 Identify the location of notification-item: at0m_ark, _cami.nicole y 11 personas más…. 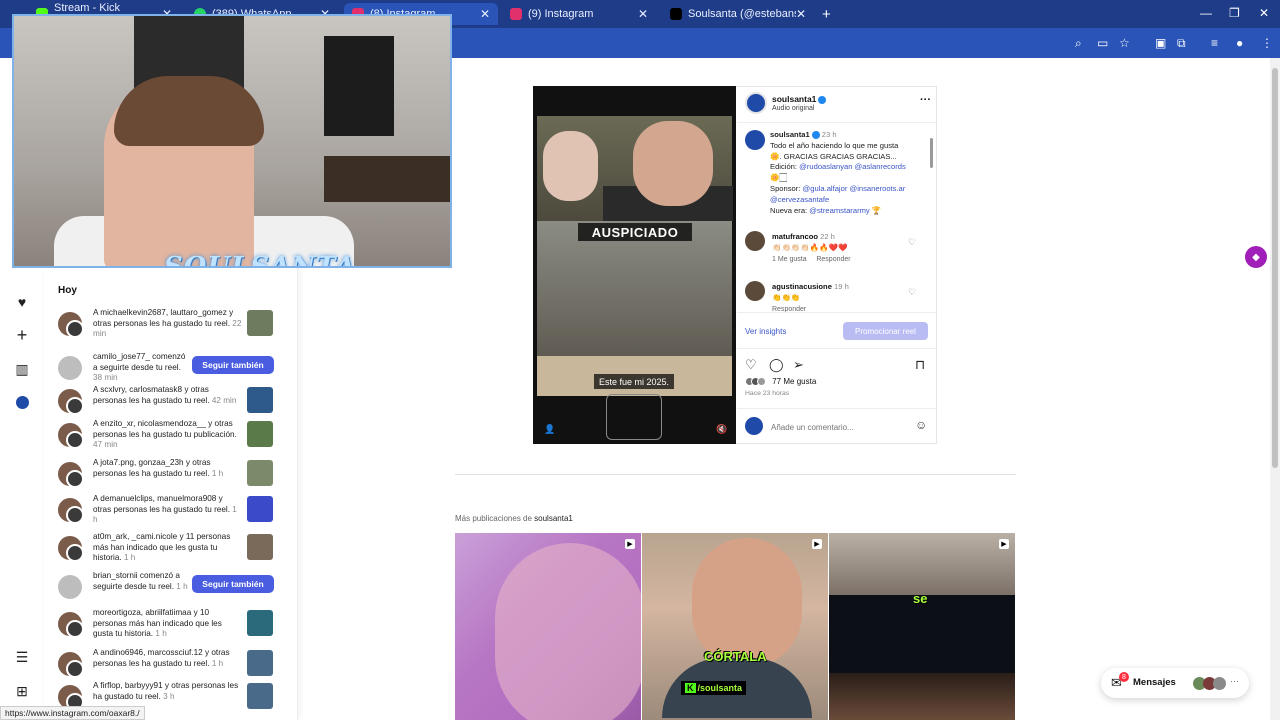
(174, 549).